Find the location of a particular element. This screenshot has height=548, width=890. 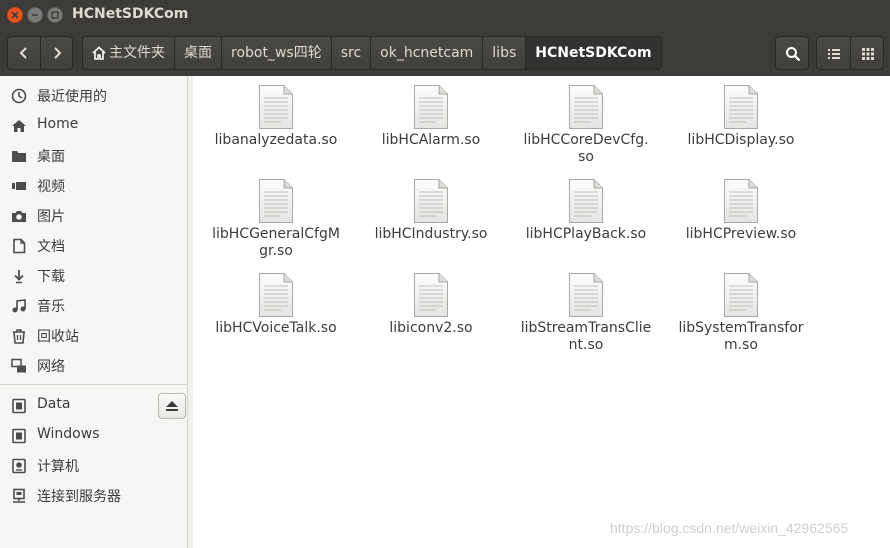

list-view-button is located at coordinates (833, 53).